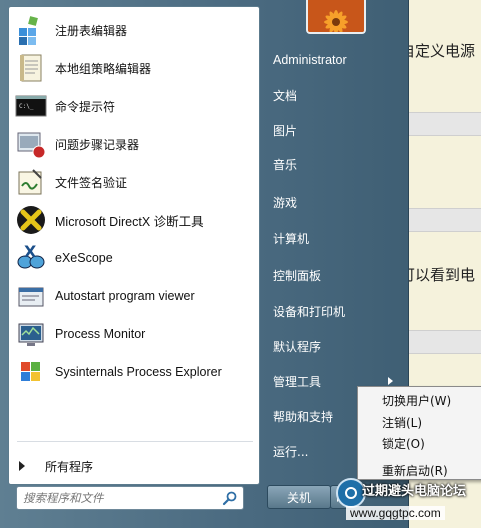 Image resolution: width=481 pixels, height=528 pixels. What do you see at coordinates (285, 164) in the screenshot?
I see `right-item-label: 音乐` at bounding box center [285, 164].